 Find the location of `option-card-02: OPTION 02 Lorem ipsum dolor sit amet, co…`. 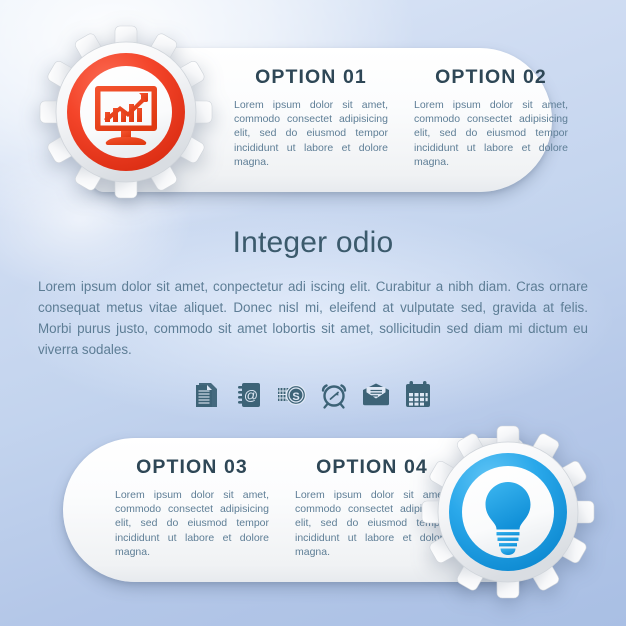

option-card-02: OPTION 02 Lorem ipsum dolor sit amet, co… is located at coordinates (491, 117).